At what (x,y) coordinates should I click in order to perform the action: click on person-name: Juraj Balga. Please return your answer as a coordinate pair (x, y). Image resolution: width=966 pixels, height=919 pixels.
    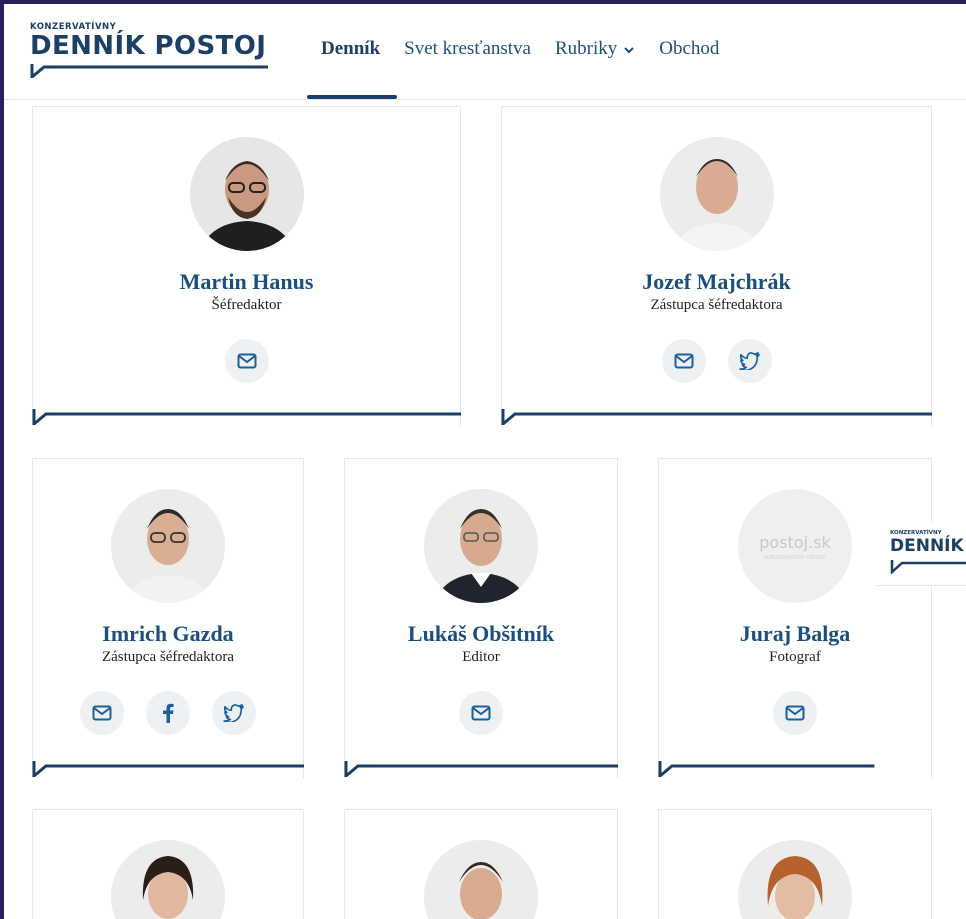
    Looking at the image, I should click on (795, 634).